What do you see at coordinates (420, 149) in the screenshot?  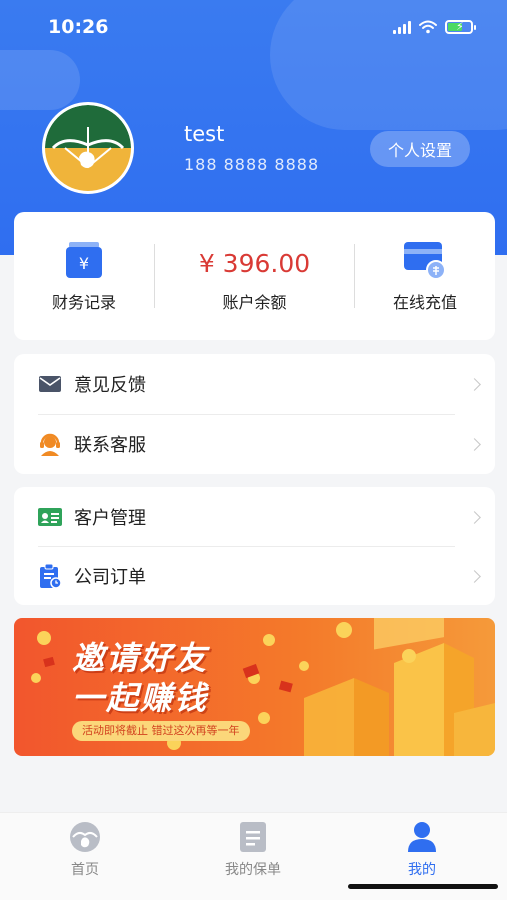 I see `personal-settings-button: 个人设置` at bounding box center [420, 149].